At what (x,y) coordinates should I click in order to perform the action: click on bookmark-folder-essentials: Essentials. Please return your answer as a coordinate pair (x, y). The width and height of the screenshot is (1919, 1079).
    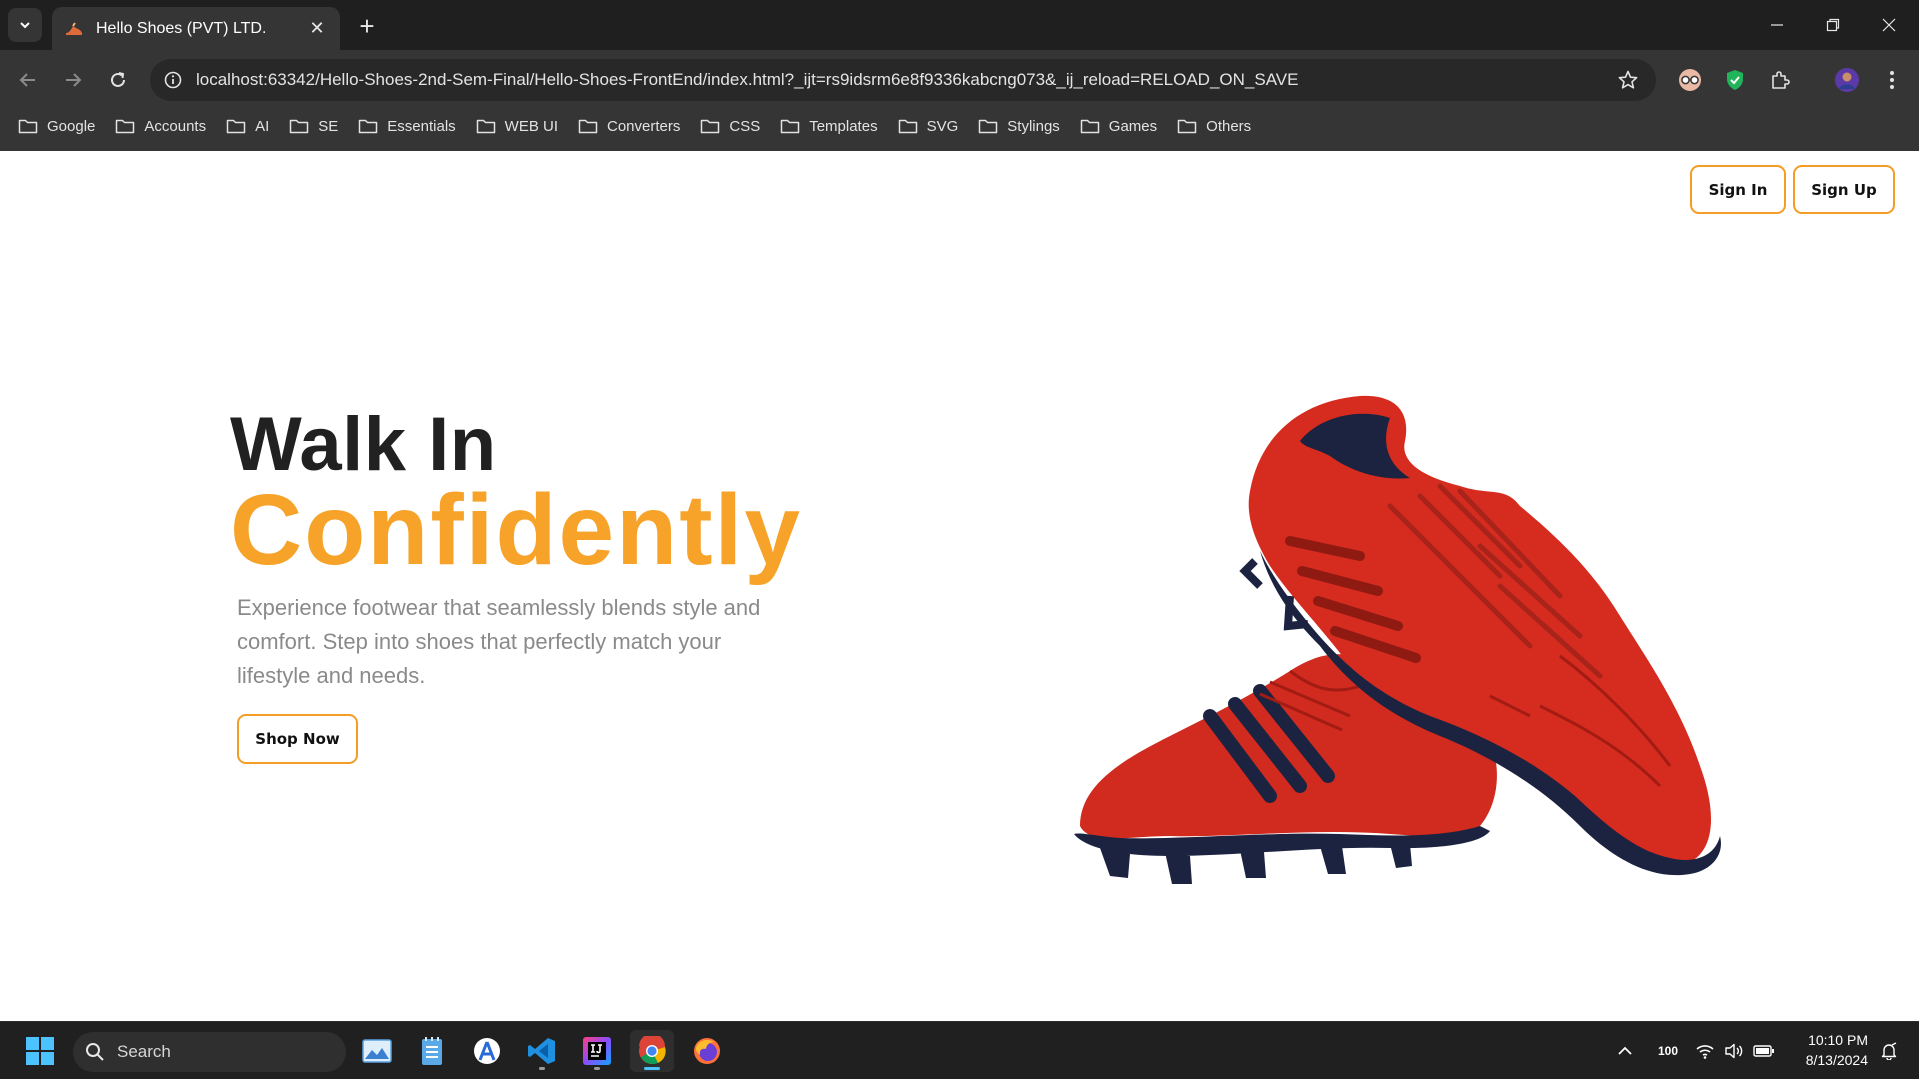
    Looking at the image, I should click on (406, 126).